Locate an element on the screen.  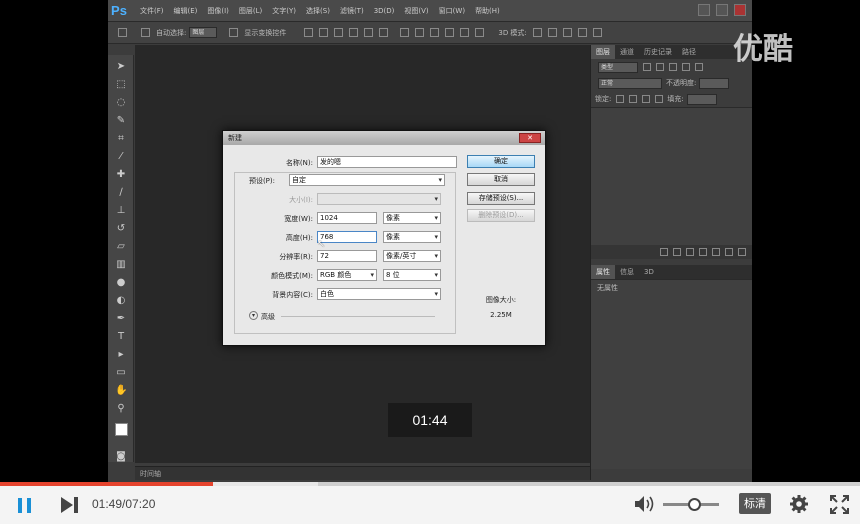
new-layer-icon is located at coordinates (729, 252).